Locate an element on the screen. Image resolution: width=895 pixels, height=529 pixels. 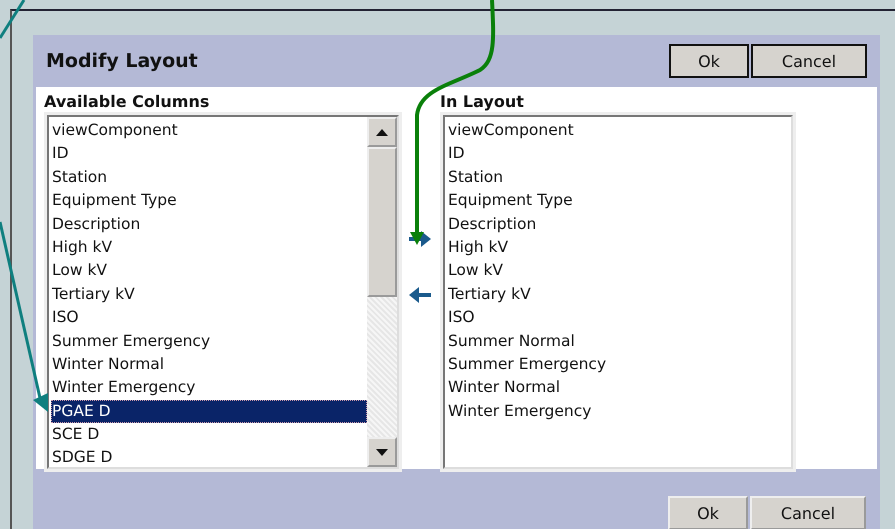
list-item: SDGE D is located at coordinates (209, 456).